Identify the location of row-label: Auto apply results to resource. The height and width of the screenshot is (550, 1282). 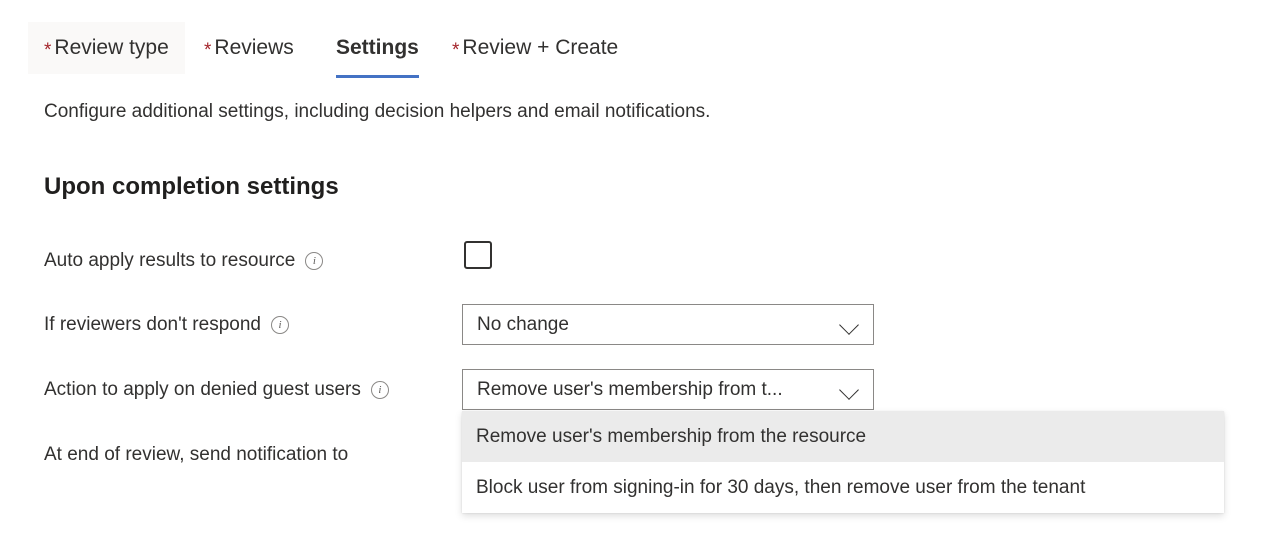
(170, 260).